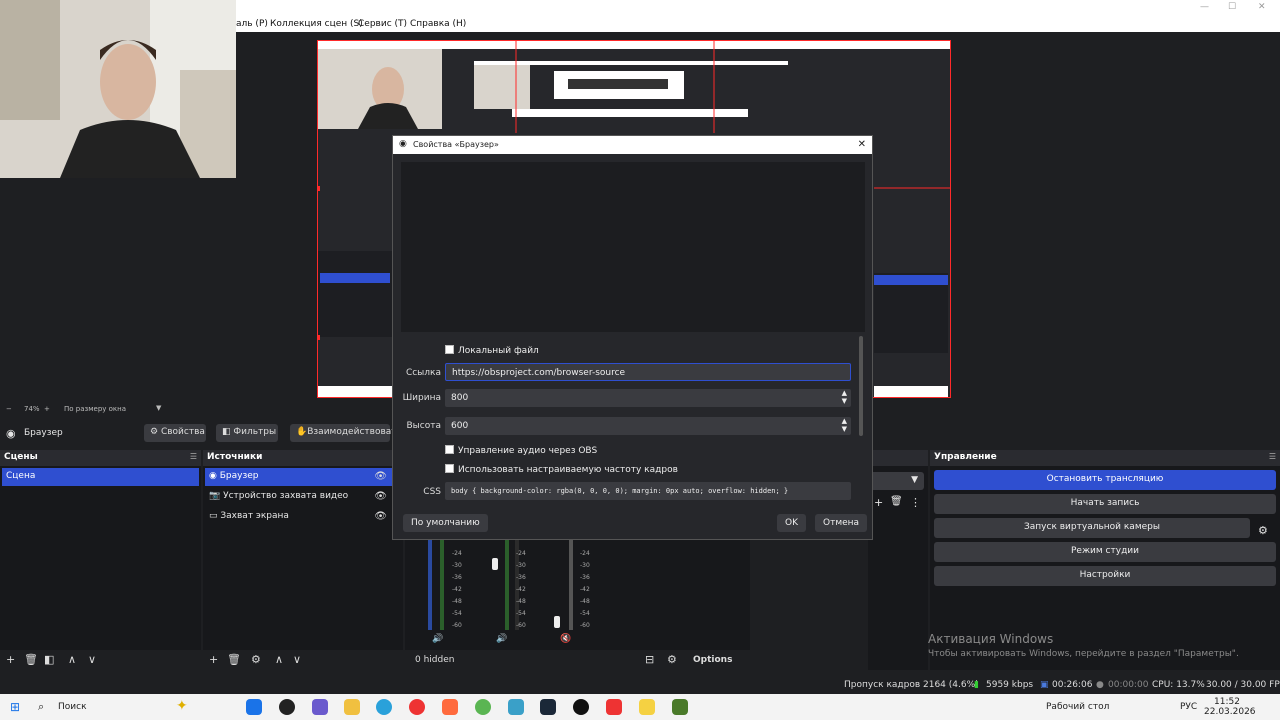 The image size is (1280, 720). What do you see at coordinates (896, 481) in the screenshot?
I see `transition-select: ▼` at bounding box center [896, 481].